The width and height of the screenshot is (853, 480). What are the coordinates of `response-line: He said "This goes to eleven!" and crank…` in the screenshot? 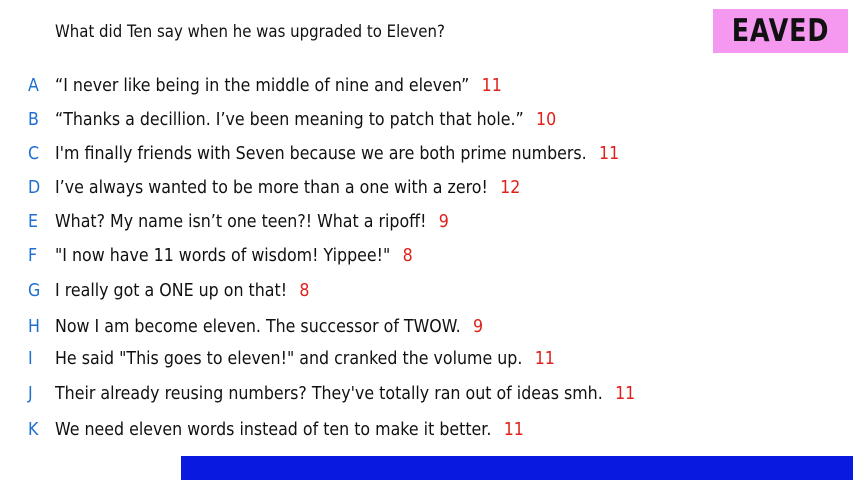 It's located at (305, 358).